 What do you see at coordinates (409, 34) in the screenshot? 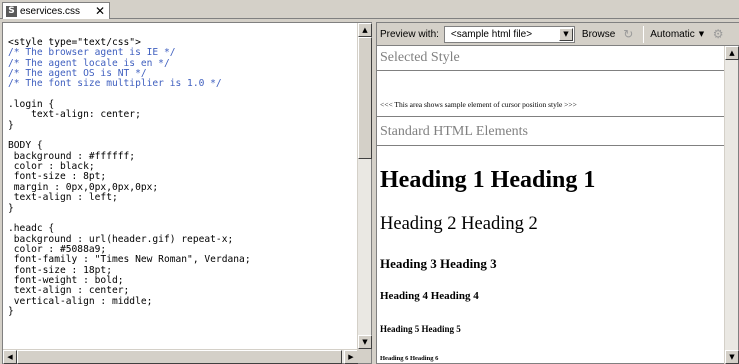
I see `preview-with-label: Preview with:` at bounding box center [409, 34].